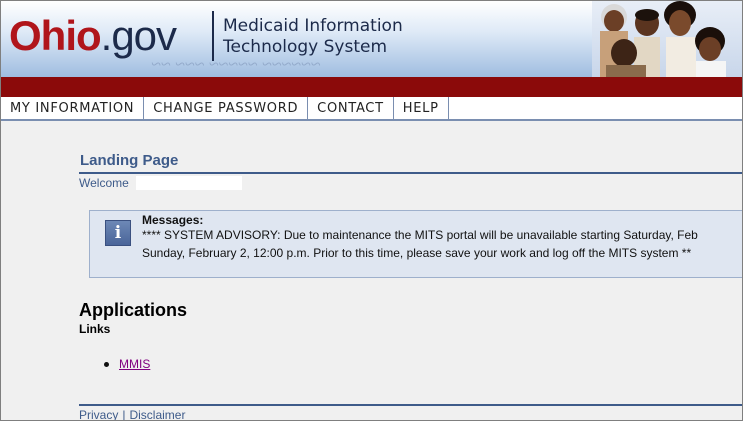 This screenshot has height=421, width=743. I want to click on messages-heading: Messages:, so click(173, 220).